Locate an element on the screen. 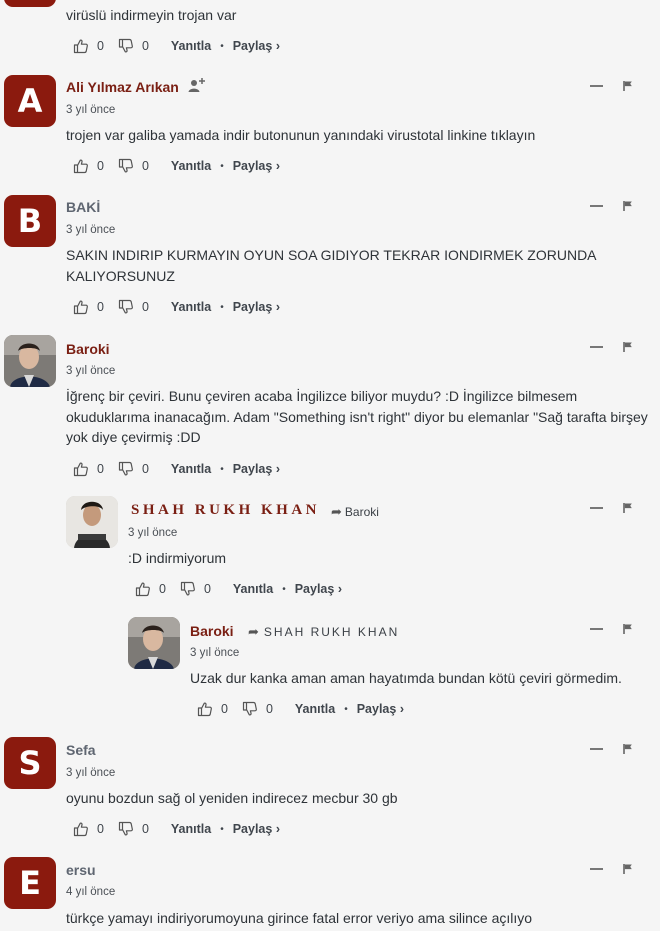  avatar: S is located at coordinates (30, 763).